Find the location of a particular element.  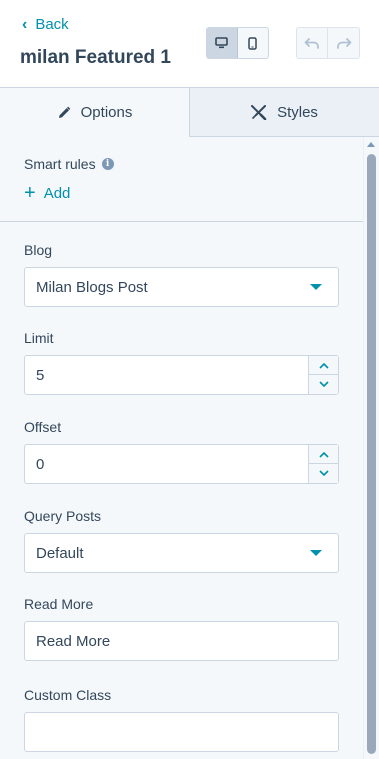

limit-increment-button is located at coordinates (323, 365).